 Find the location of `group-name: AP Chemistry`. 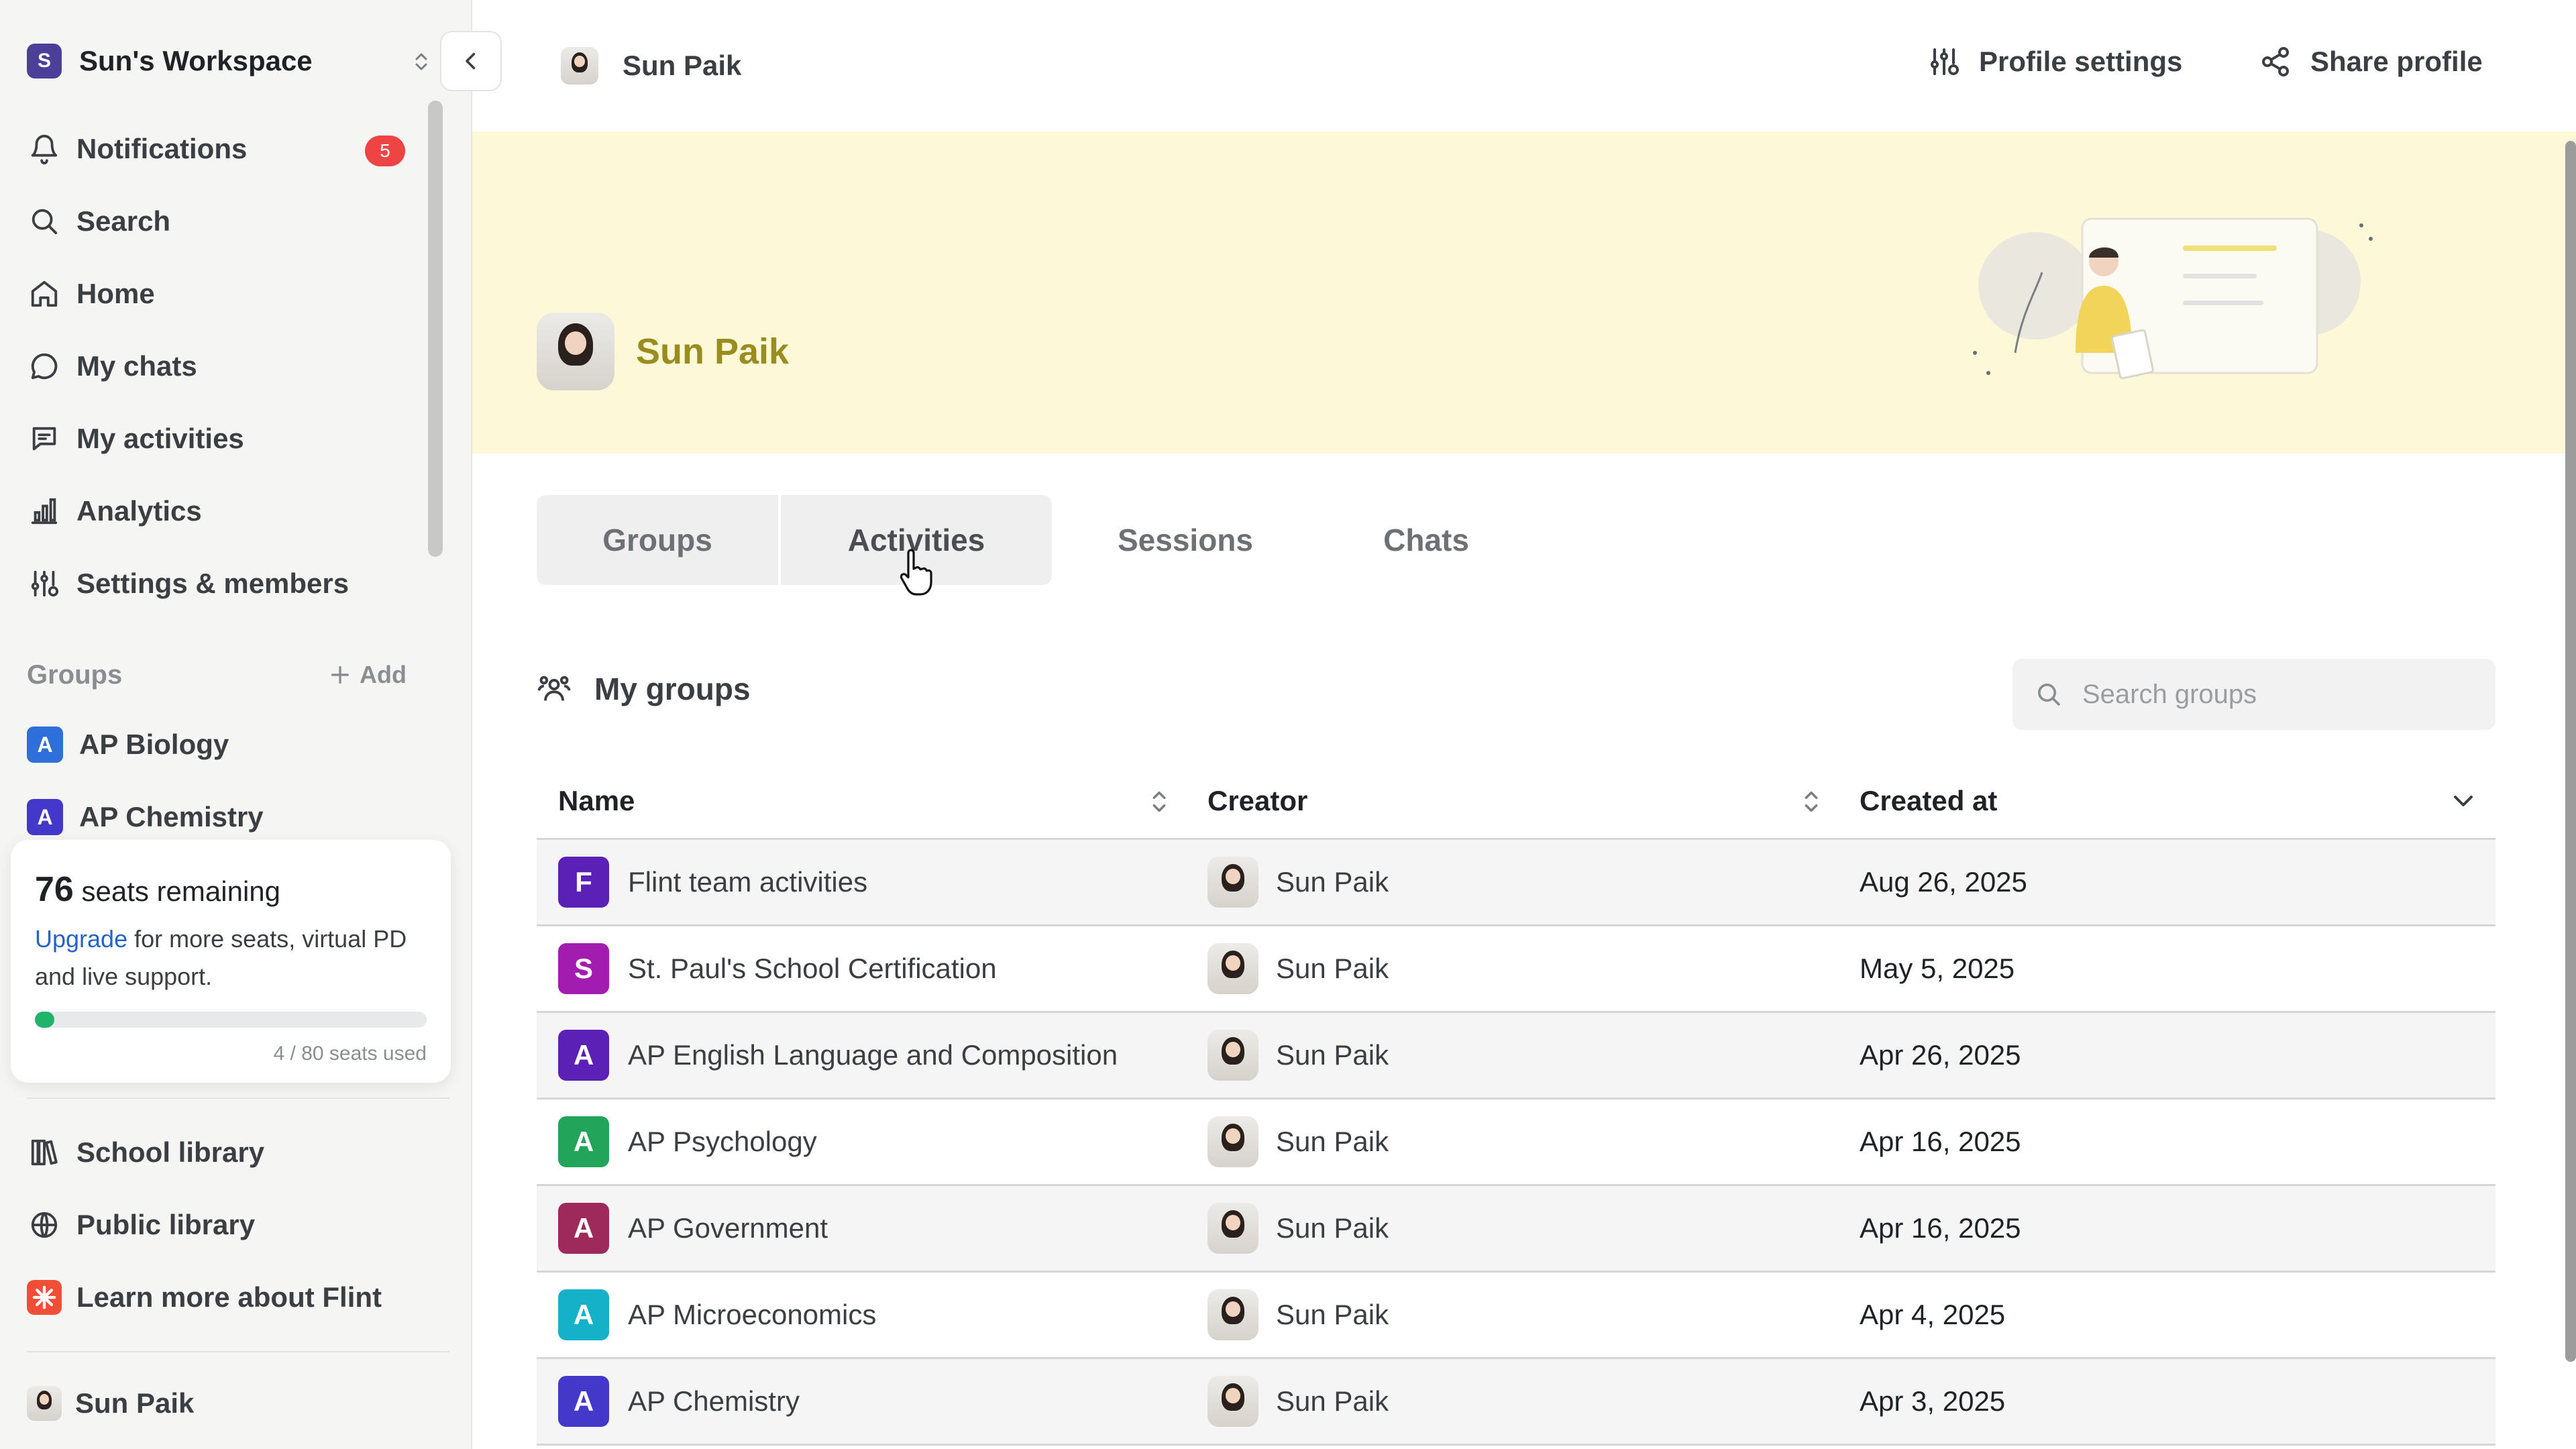

group-name: AP Chemistry is located at coordinates (714, 1401).